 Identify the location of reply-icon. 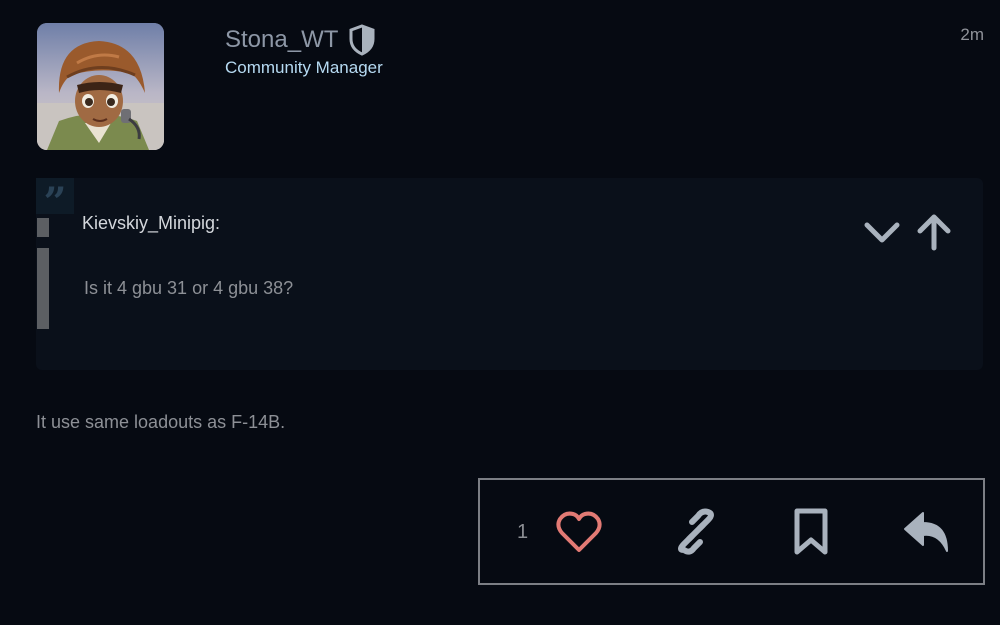
(926, 532).